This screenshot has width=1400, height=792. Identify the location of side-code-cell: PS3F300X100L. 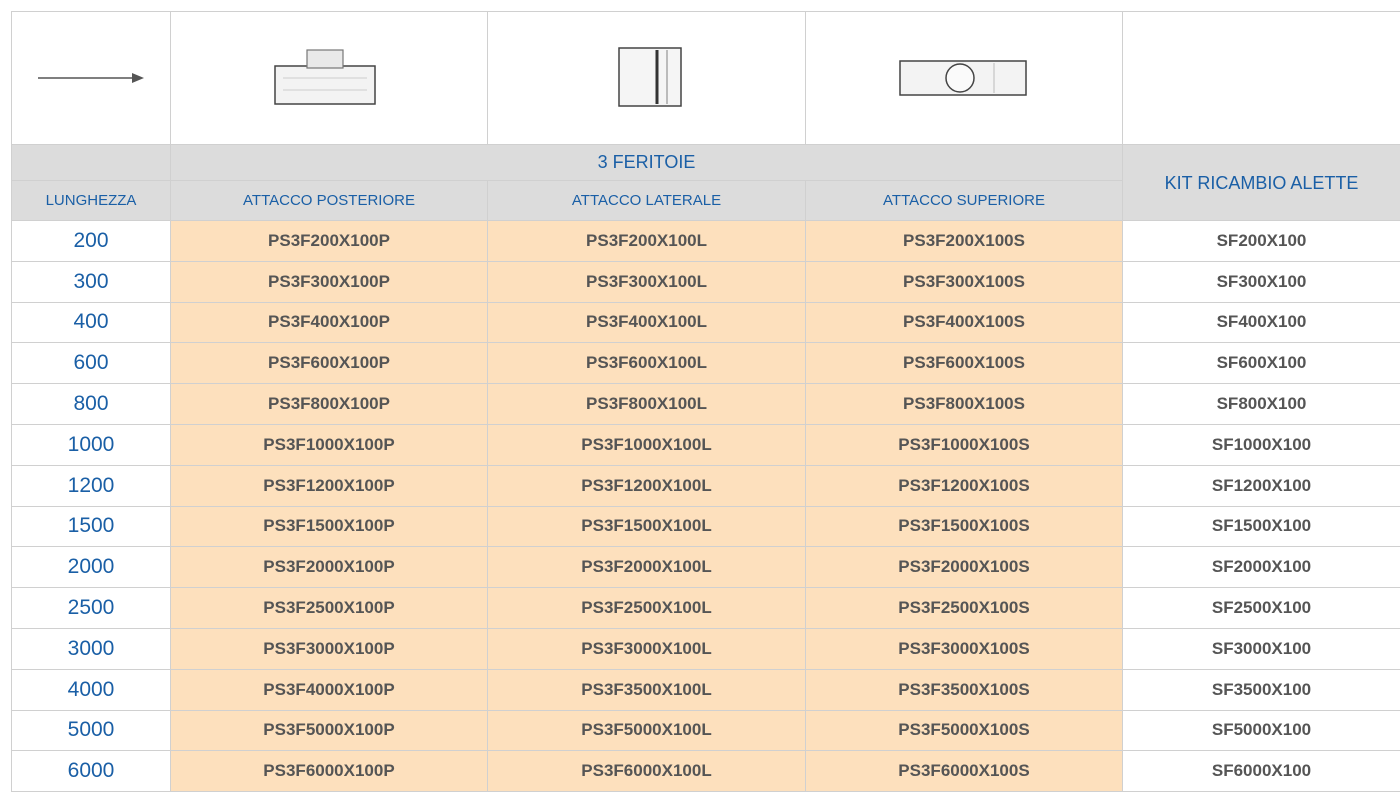
(647, 281).